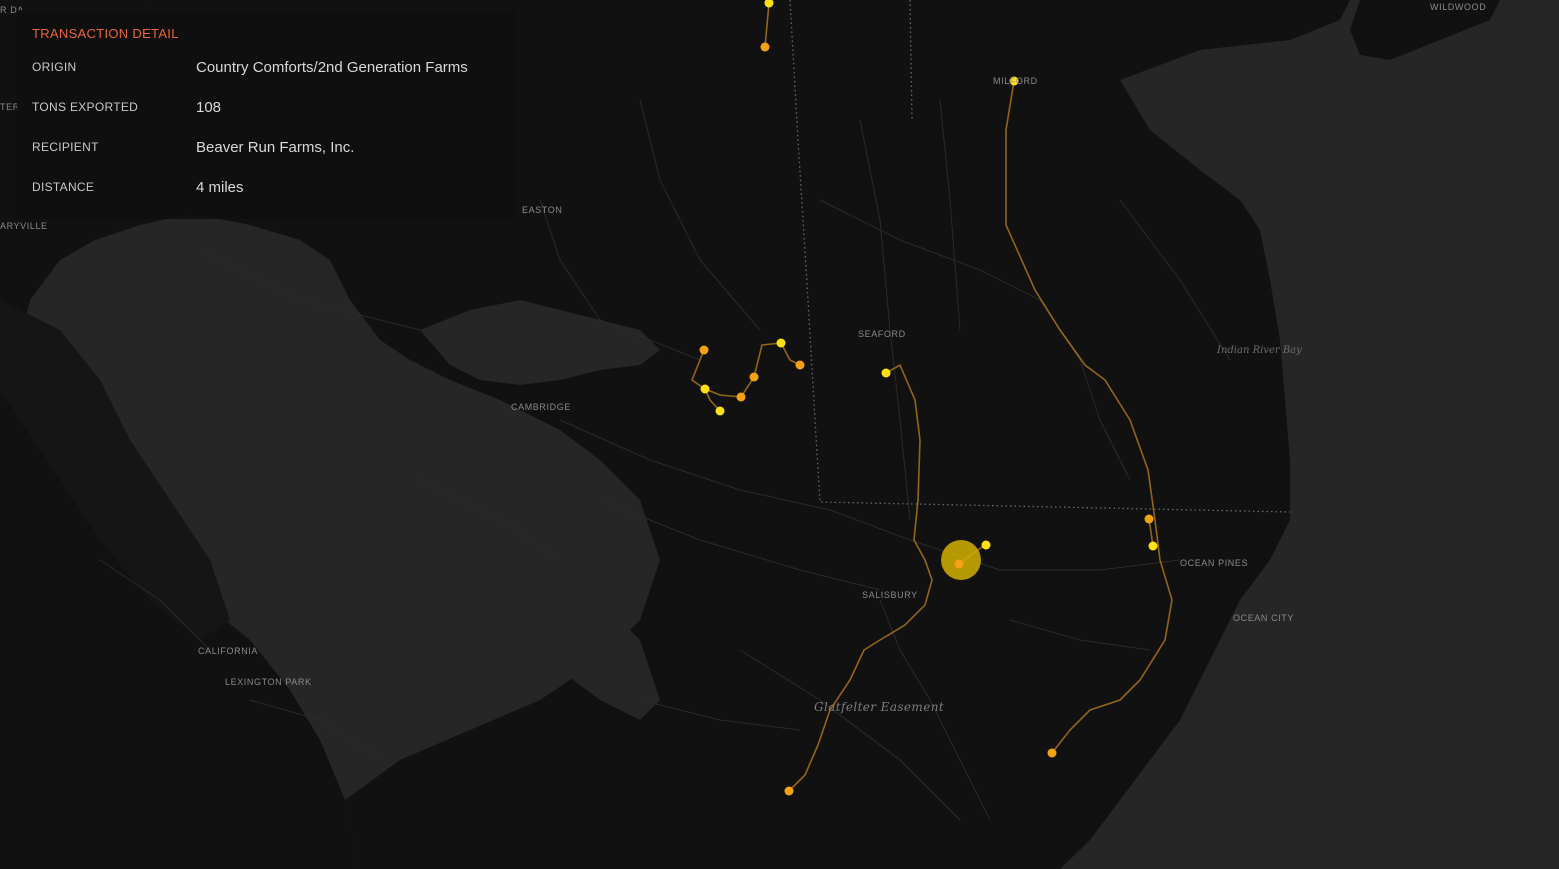  What do you see at coordinates (890, 595) in the screenshot?
I see `place-label-salisbury: SALISBURY` at bounding box center [890, 595].